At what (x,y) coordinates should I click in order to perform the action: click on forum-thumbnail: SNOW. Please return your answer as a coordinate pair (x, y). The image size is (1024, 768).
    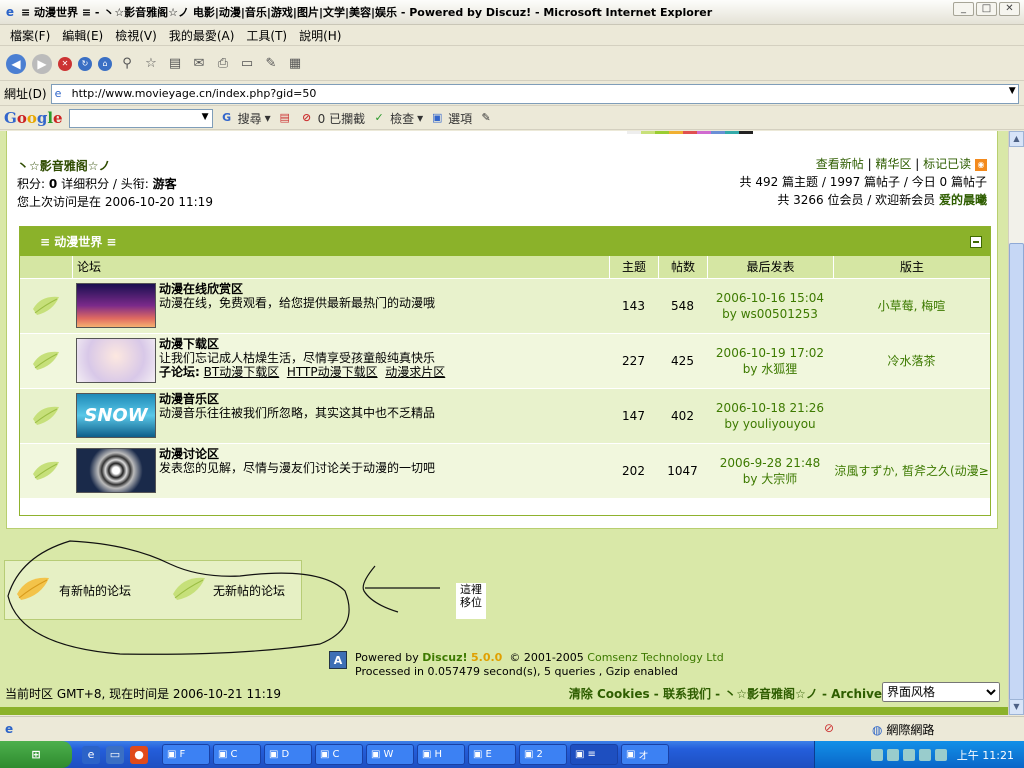
    Looking at the image, I should click on (116, 415).